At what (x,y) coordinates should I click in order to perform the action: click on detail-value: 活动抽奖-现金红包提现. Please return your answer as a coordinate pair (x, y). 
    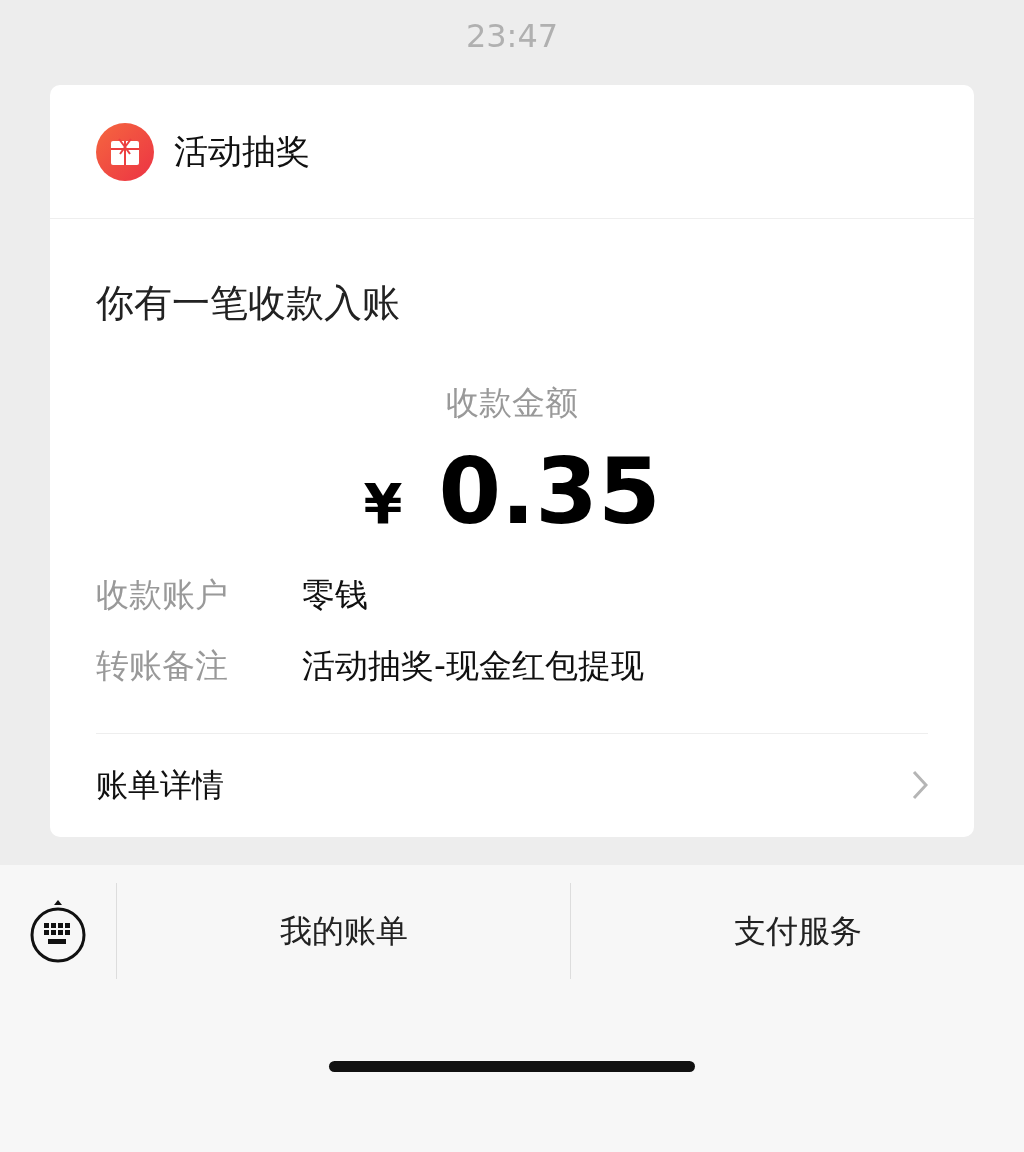
    Looking at the image, I should click on (473, 666).